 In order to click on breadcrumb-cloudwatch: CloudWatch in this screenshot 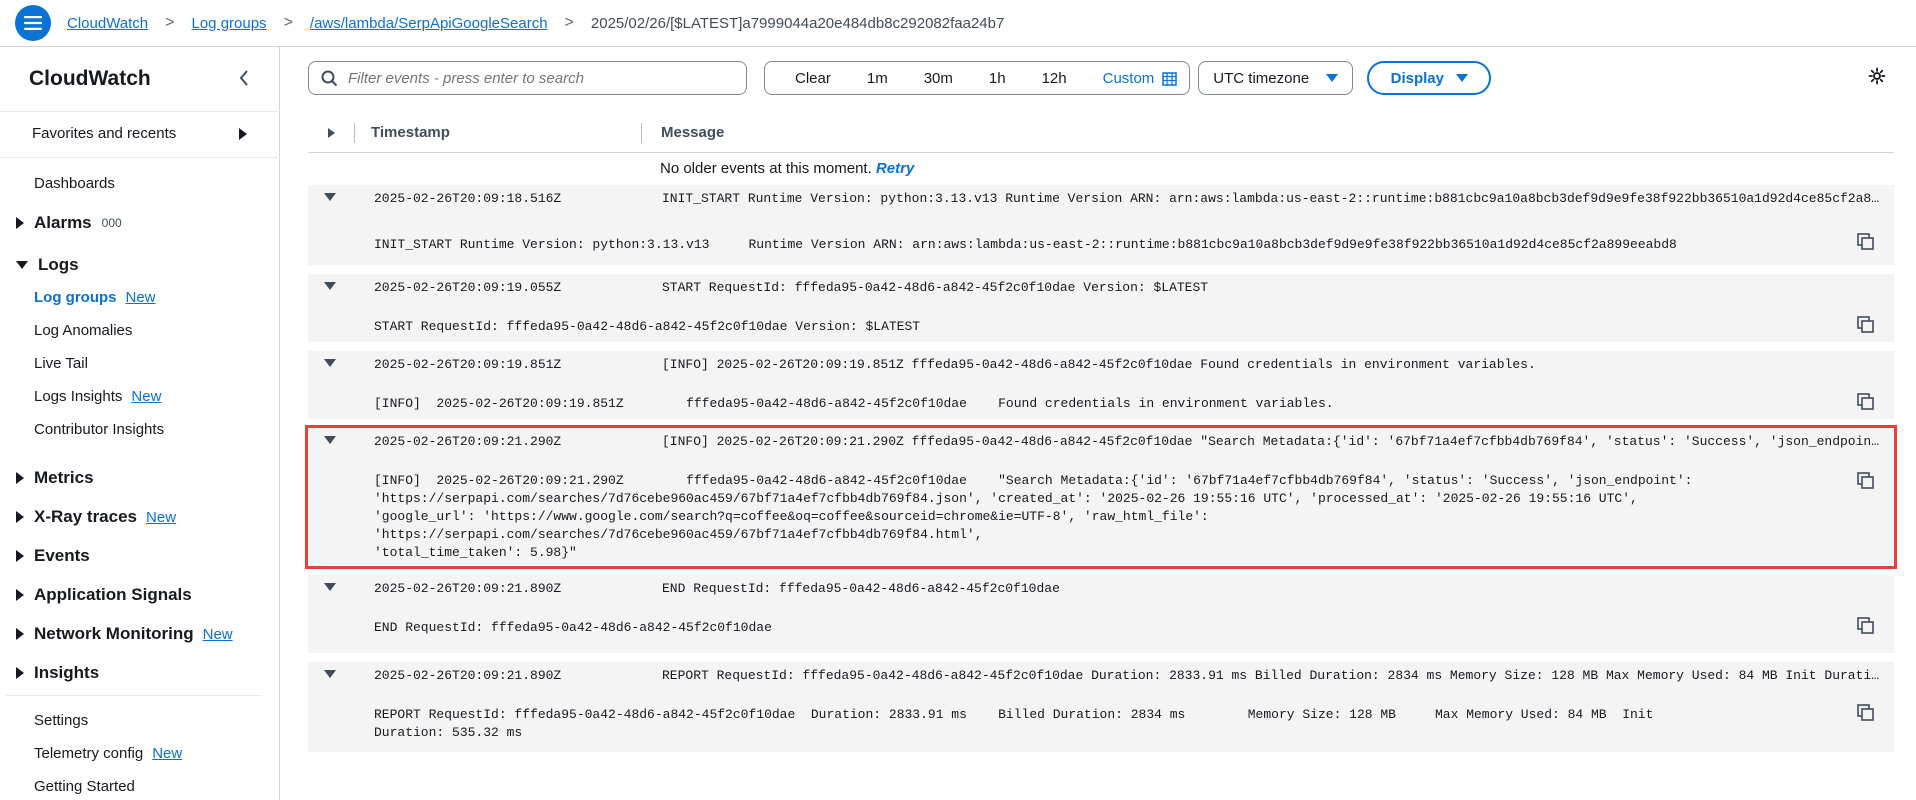, I will do `click(107, 23)`.